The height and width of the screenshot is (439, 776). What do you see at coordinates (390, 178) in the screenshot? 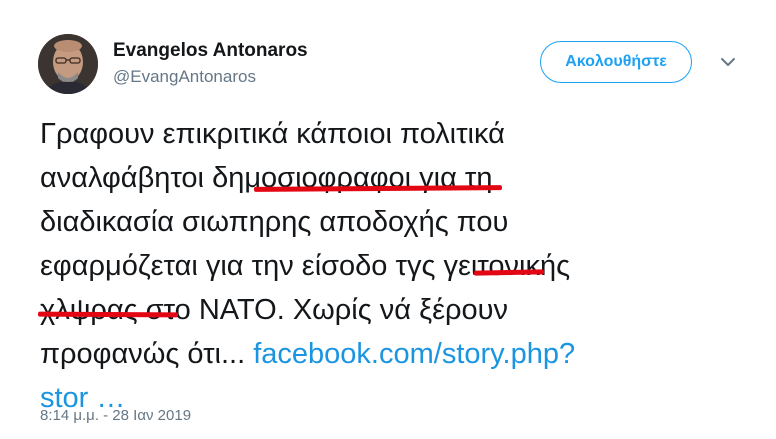
I see `tweet-line: αναλφάβητοι δημοσιοφραφοι για τη` at bounding box center [390, 178].